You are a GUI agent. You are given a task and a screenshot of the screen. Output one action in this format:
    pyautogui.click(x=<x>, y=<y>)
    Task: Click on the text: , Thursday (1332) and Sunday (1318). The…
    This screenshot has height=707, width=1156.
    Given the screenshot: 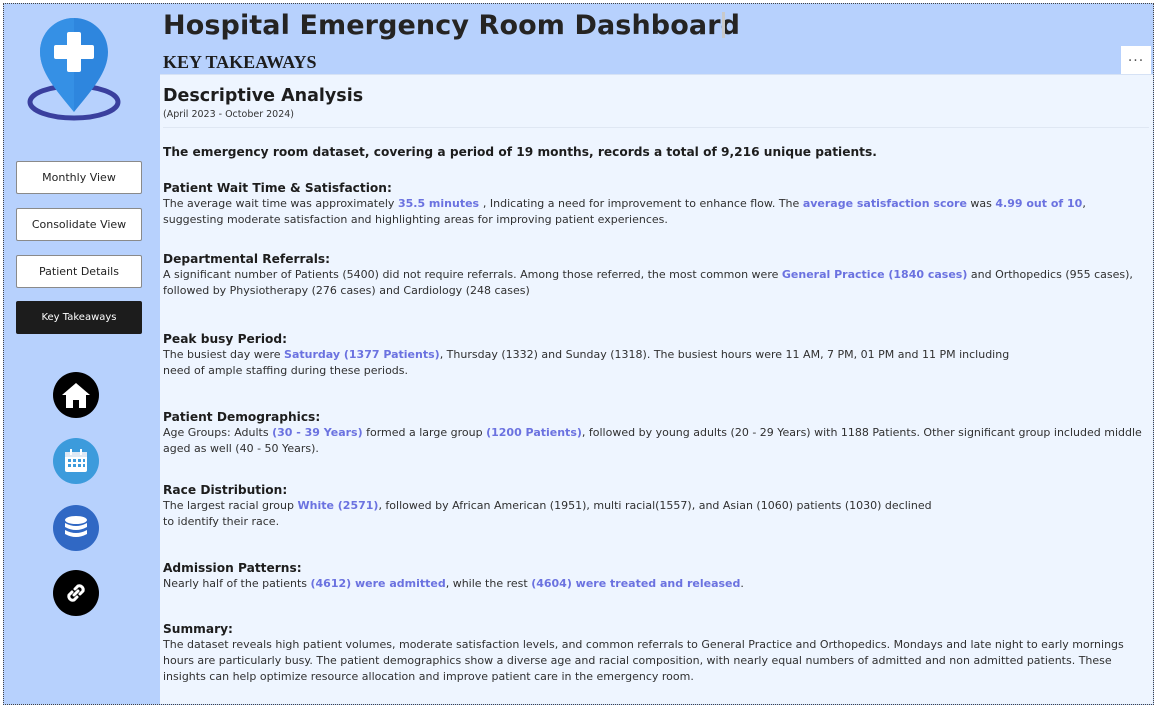 What is the action you would take?
    pyautogui.click(x=724, y=354)
    